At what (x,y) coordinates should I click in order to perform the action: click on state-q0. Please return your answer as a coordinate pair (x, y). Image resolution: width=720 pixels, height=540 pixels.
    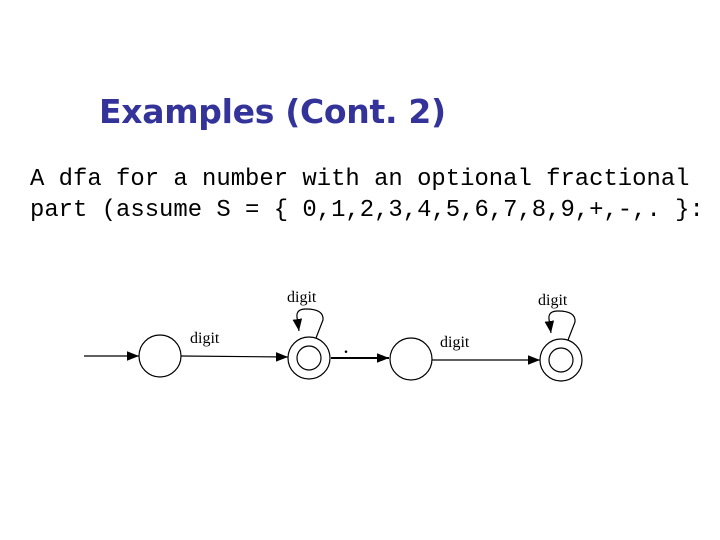
    Looking at the image, I should click on (160, 356).